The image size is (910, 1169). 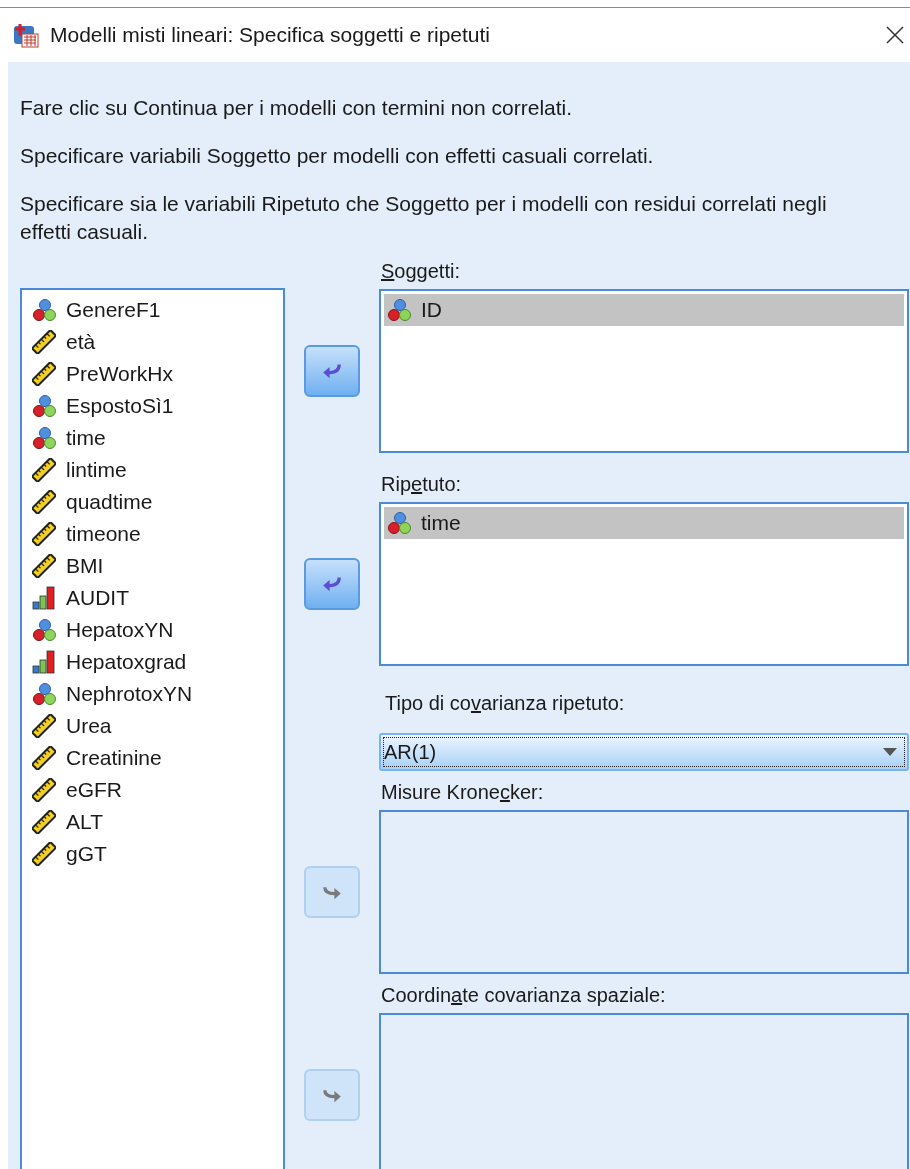 I want to click on close-icon, so click(x=895, y=35).